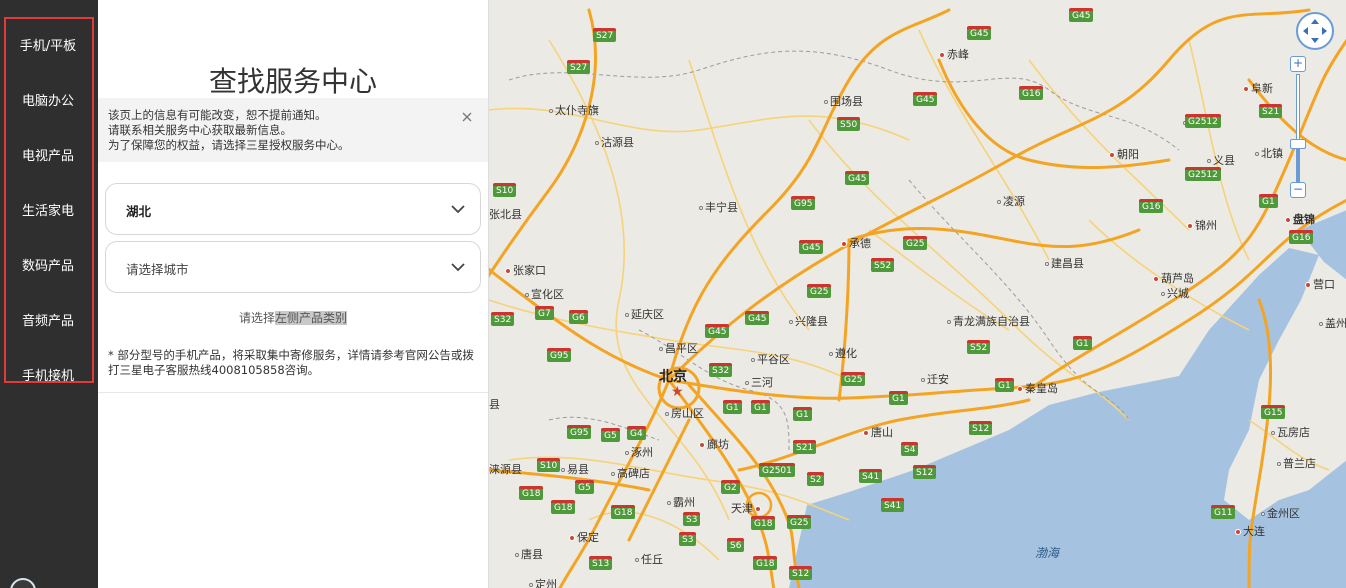 Image resolution: width=1346 pixels, height=588 pixels. Describe the element at coordinates (48, 374) in the screenshot. I see `sidebar-item-phone-pickup: 手机接机` at that location.